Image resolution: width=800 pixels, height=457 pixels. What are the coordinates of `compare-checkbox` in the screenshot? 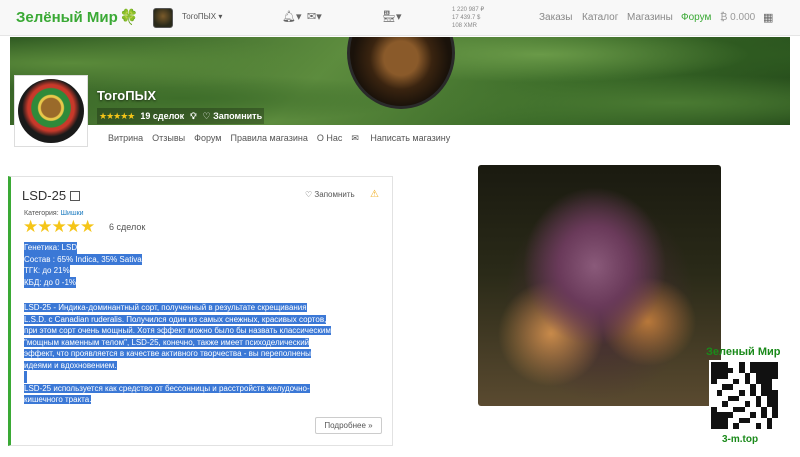 It's located at (75, 196).